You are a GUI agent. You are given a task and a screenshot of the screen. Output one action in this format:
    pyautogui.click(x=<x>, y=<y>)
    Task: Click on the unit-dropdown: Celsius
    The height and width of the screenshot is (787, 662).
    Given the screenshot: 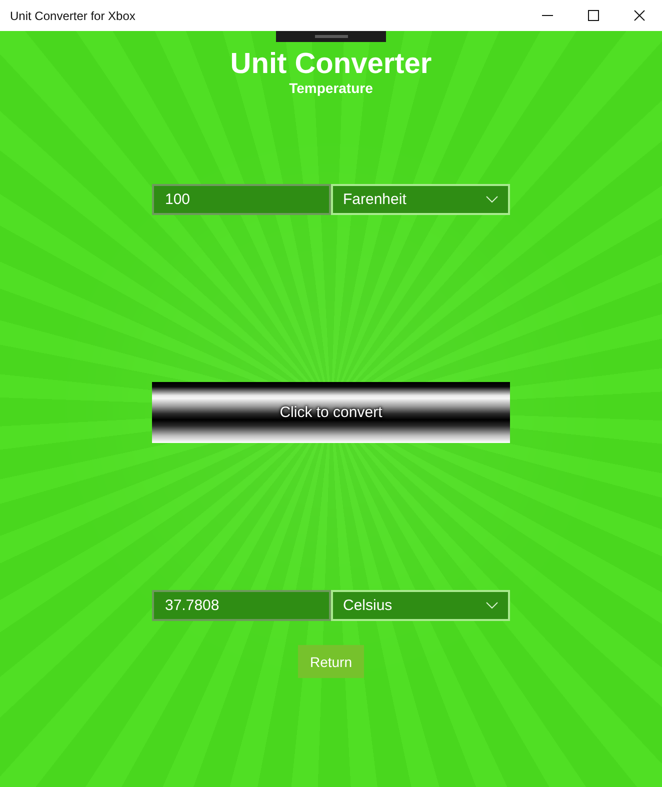 What is the action you would take?
    pyautogui.click(x=420, y=605)
    